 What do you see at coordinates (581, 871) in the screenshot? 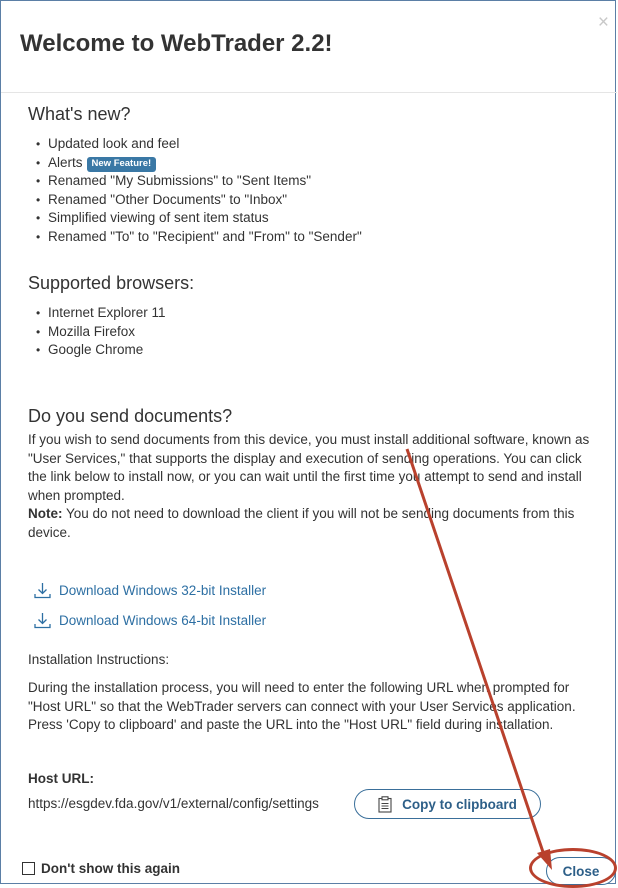
I see `close-button: Close` at bounding box center [581, 871].